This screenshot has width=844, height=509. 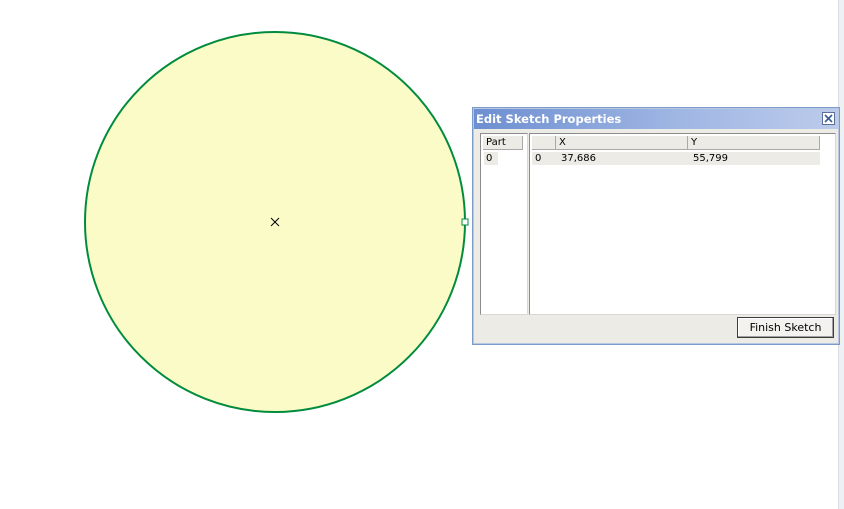 I want to click on vertex-index-cell: 0, so click(x=544, y=158).